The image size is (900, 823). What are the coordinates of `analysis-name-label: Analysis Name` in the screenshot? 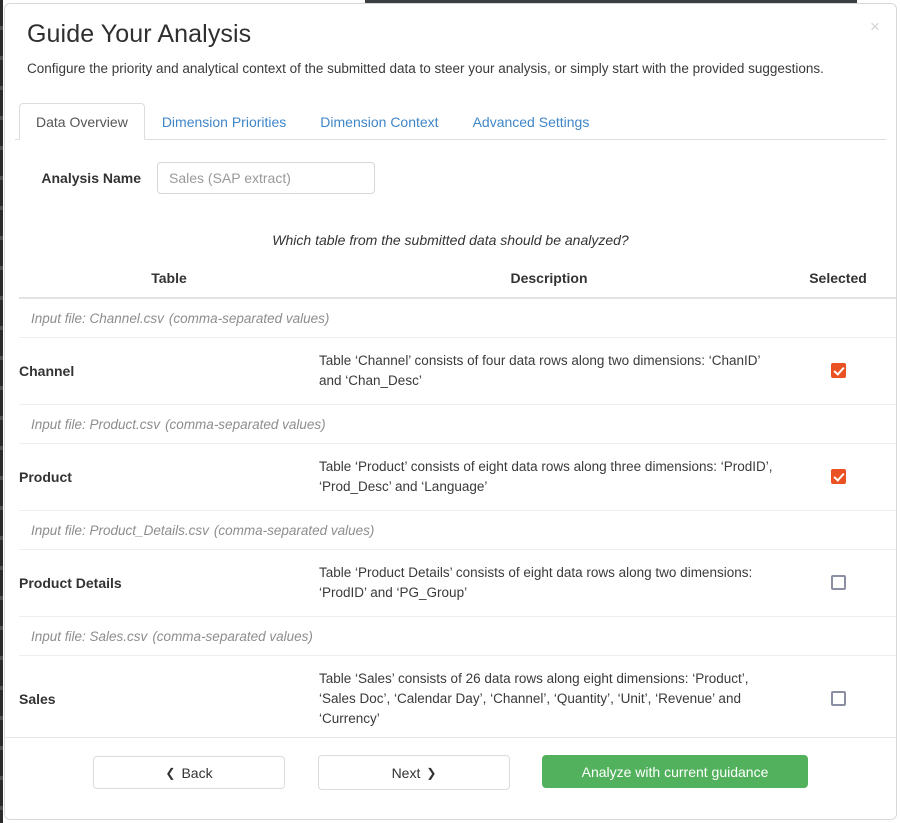 It's located at (91, 178).